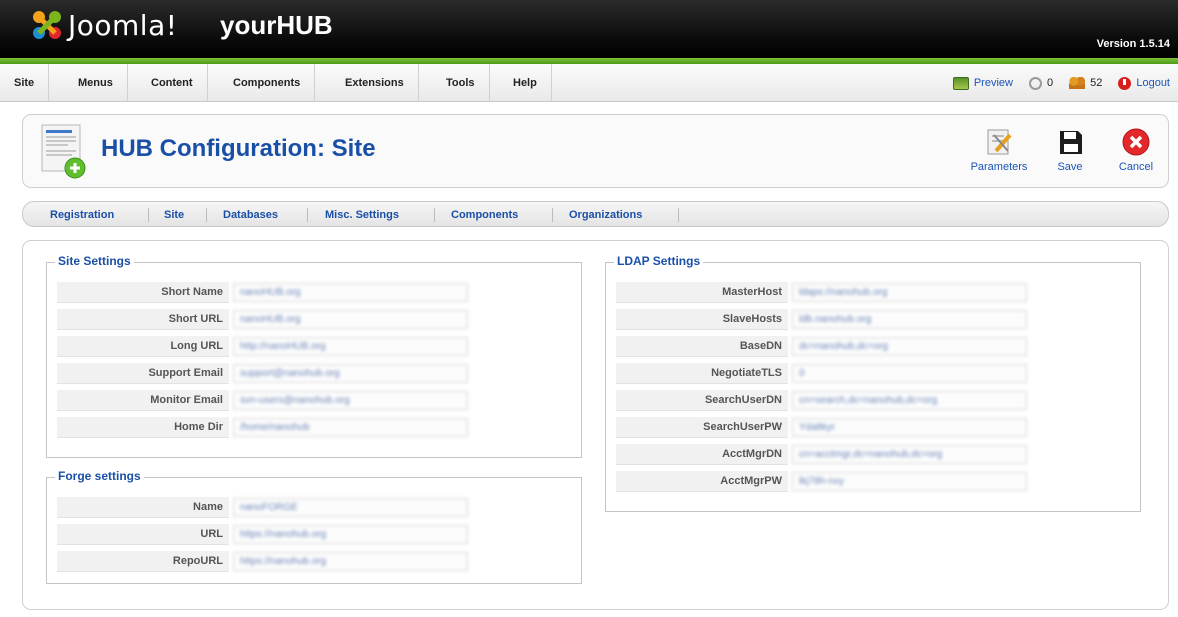 This screenshot has width=1178, height=617. Describe the element at coordinates (484, 215) in the screenshot. I see `tab-components: Components` at that location.